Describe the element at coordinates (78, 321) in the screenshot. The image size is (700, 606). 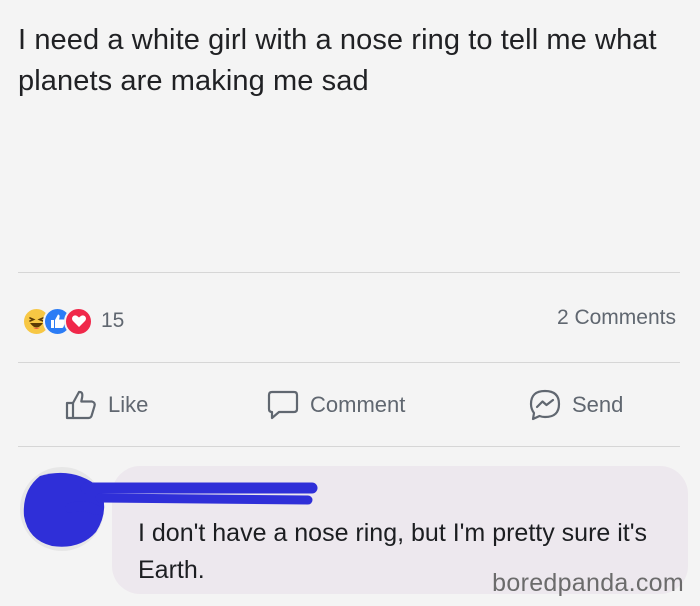
I see `love-icon` at that location.